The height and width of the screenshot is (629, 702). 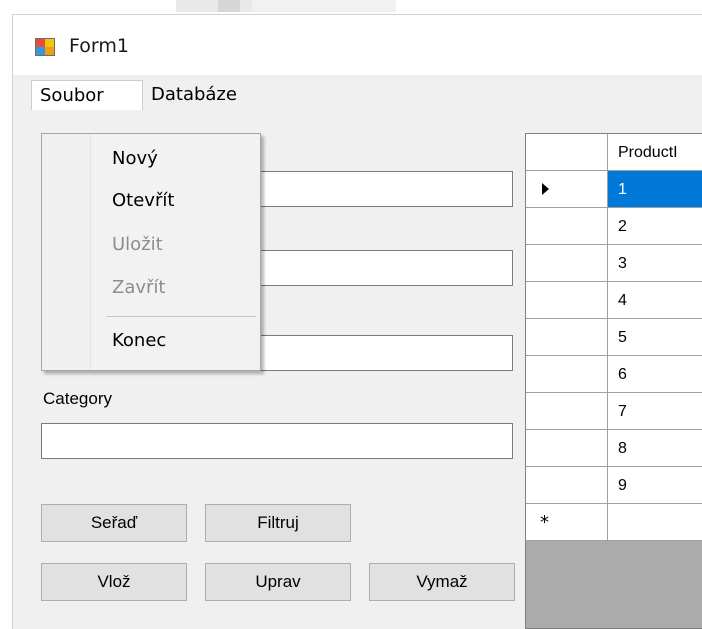 I want to click on new-row: *, so click(x=614, y=522).